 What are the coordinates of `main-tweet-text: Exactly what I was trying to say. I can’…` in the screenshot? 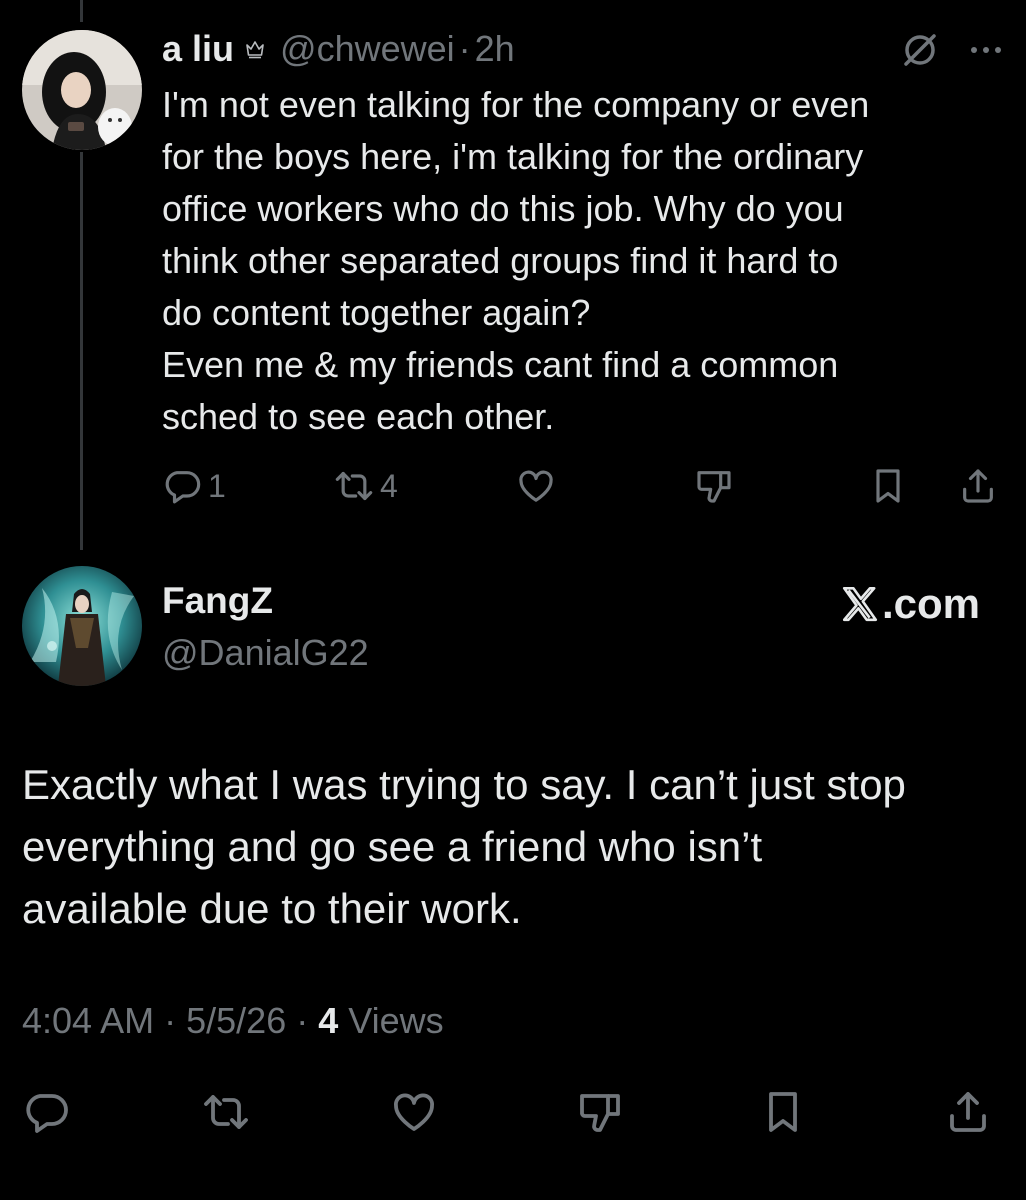 It's located at (512, 847).